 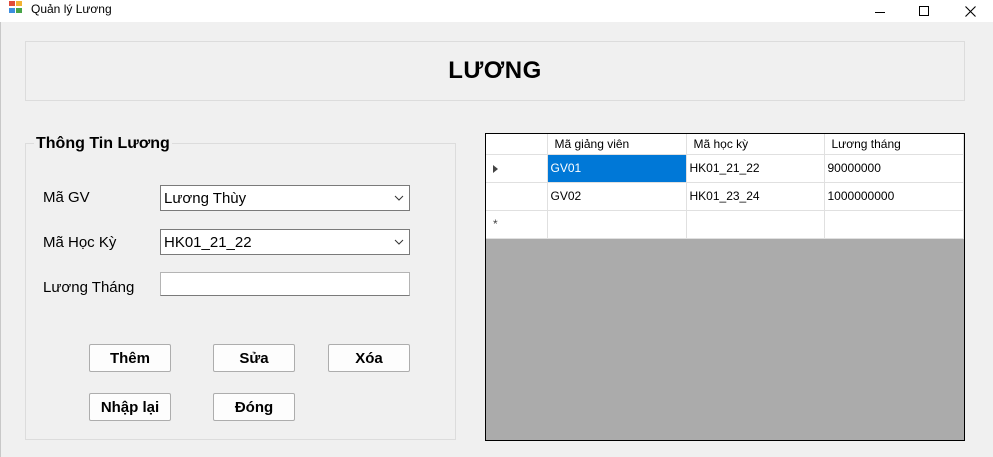 What do you see at coordinates (369, 358) in the screenshot?
I see `xoa-button: Xóa` at bounding box center [369, 358].